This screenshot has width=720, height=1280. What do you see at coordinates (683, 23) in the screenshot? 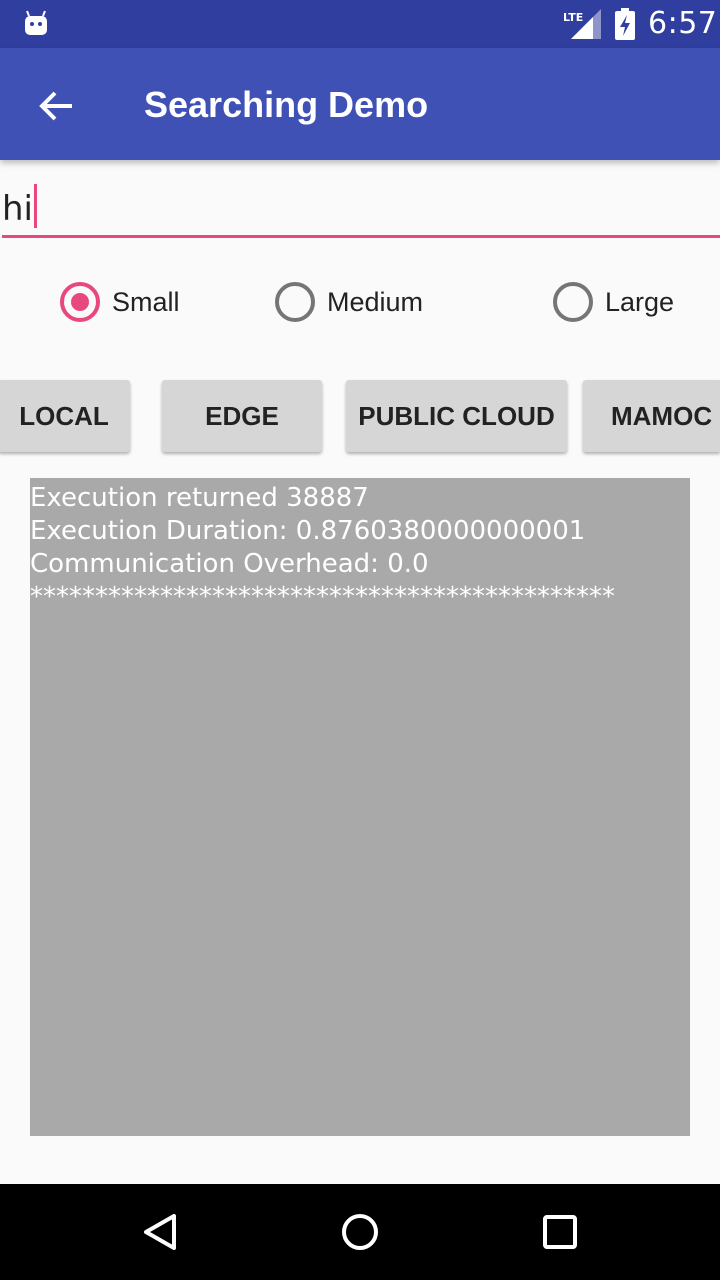
I see `status-time: 6:57` at bounding box center [683, 23].